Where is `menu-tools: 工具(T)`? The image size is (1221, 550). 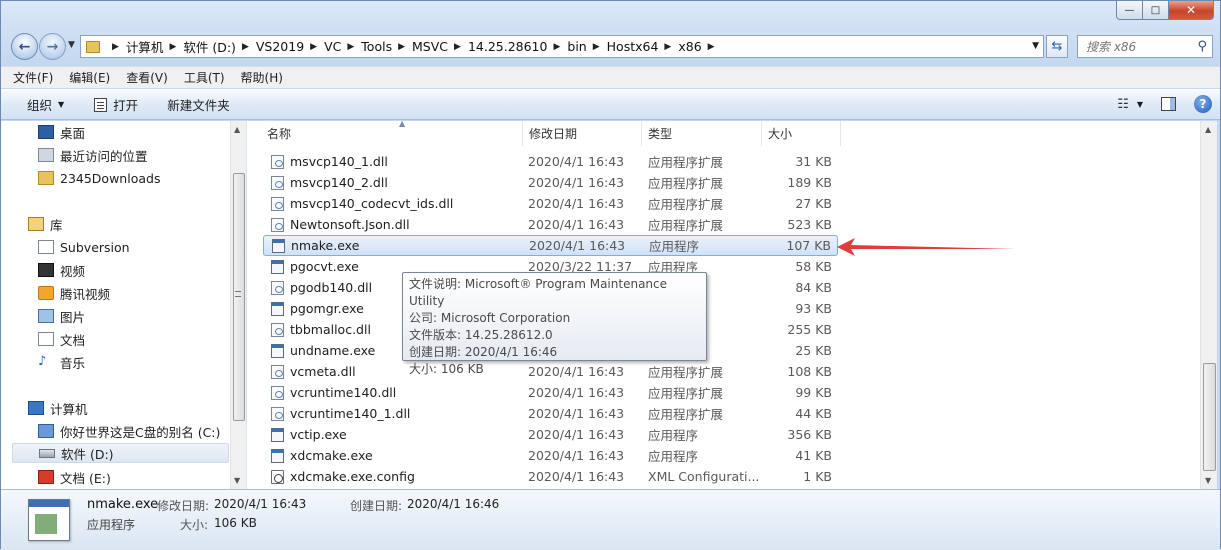 menu-tools: 工具(T) is located at coordinates (204, 77).